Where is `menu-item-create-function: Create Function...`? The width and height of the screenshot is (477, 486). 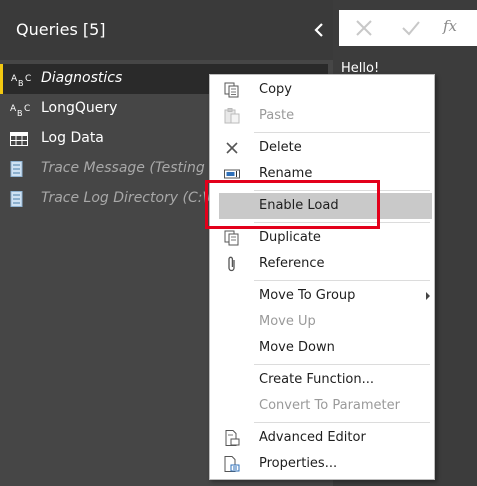
menu-item-create-function: Create Function... is located at coordinates (326, 380).